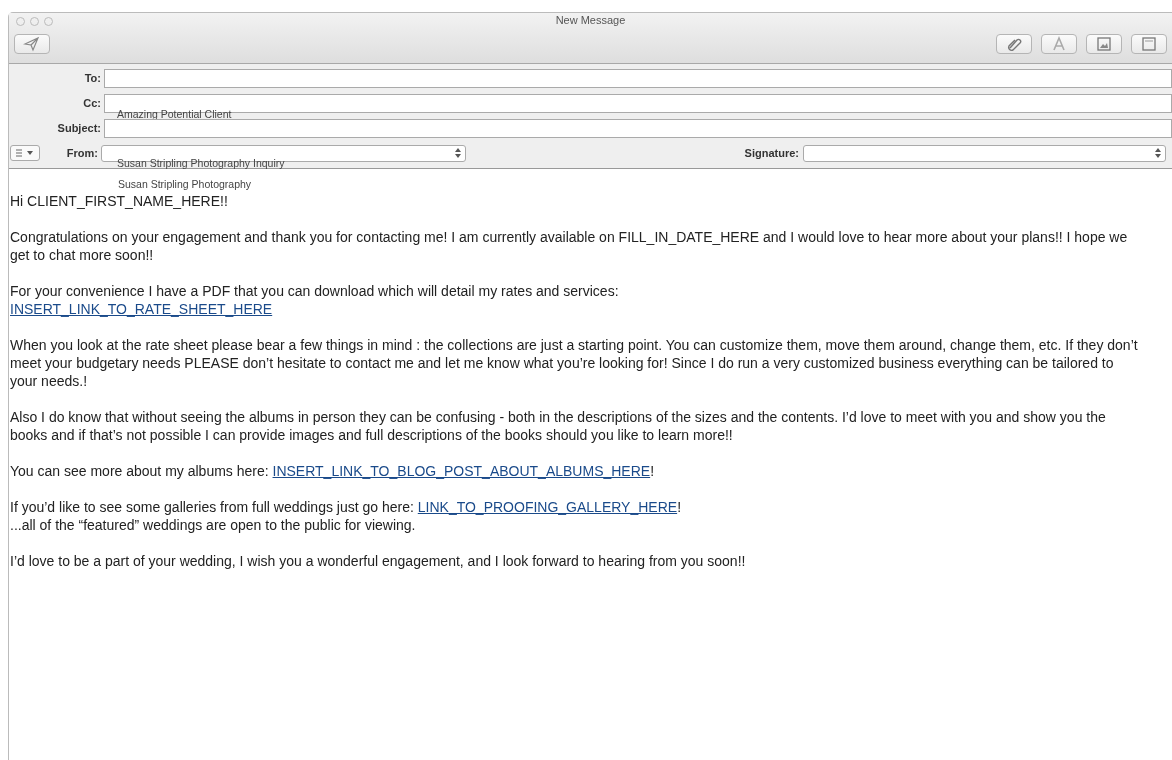 The image size is (1172, 760). I want to click on paragraph: I’d love to be a part of your wedding, I wish you a wonderful engagement, and I look forward to hearing from you soon!!, so click(378, 561).